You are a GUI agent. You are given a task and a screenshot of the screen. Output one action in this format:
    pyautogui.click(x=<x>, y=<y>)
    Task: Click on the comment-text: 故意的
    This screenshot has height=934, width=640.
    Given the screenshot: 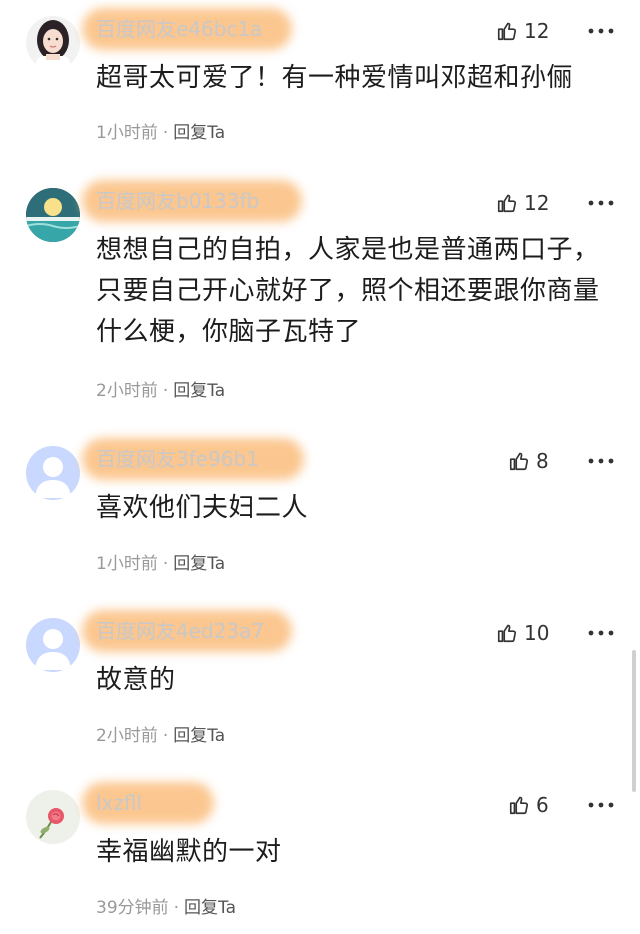 What is the action you would take?
    pyautogui.click(x=136, y=680)
    